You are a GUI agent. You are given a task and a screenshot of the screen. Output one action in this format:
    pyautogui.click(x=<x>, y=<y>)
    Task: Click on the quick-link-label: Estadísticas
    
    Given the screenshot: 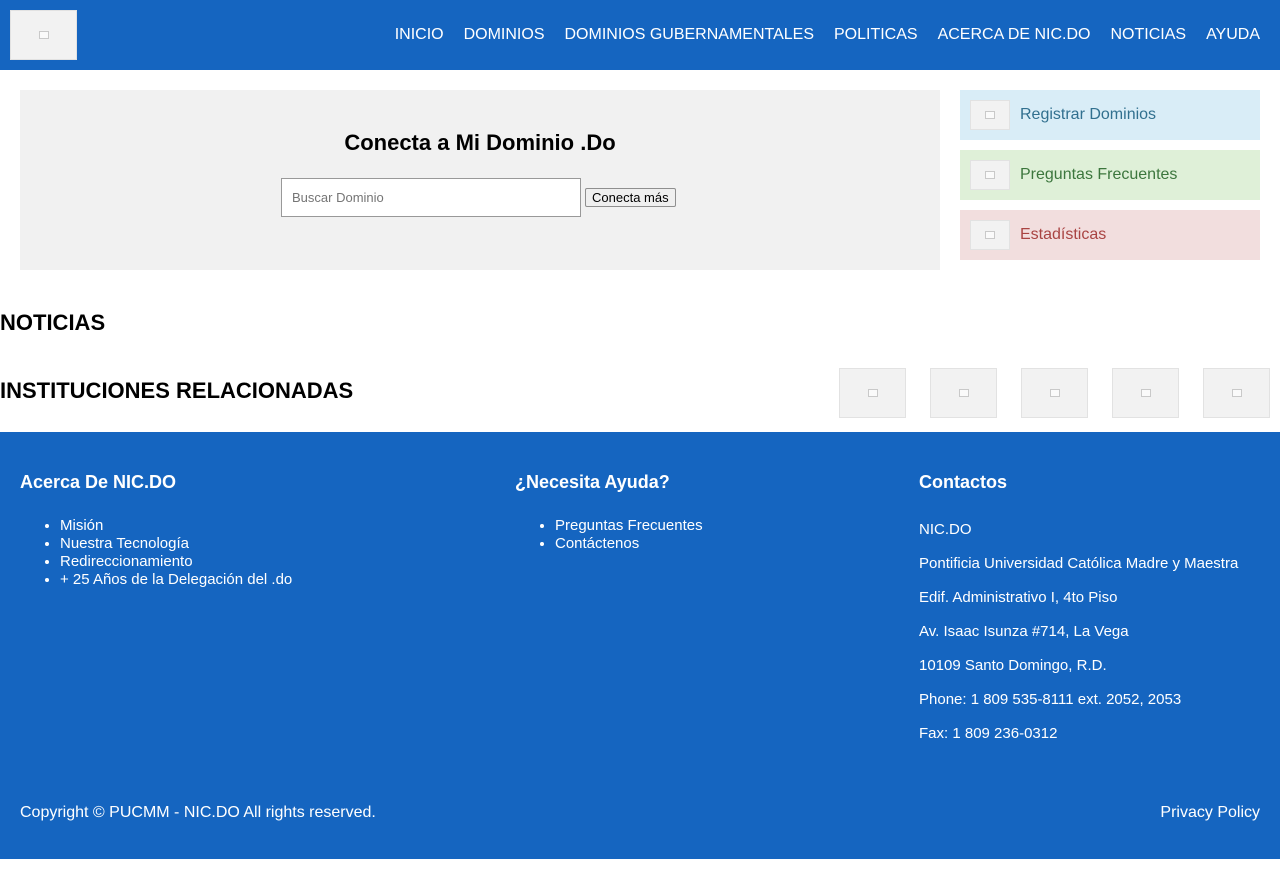 What is the action you would take?
    pyautogui.click(x=1063, y=234)
    